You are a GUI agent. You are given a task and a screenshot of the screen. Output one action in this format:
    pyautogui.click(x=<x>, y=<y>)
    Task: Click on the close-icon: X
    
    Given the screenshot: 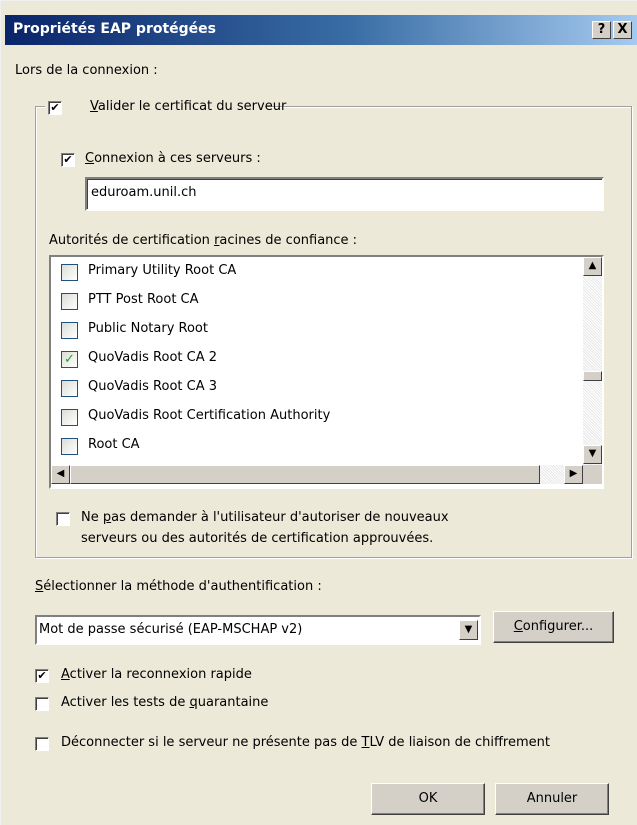 What is the action you would take?
    pyautogui.click(x=622, y=29)
    